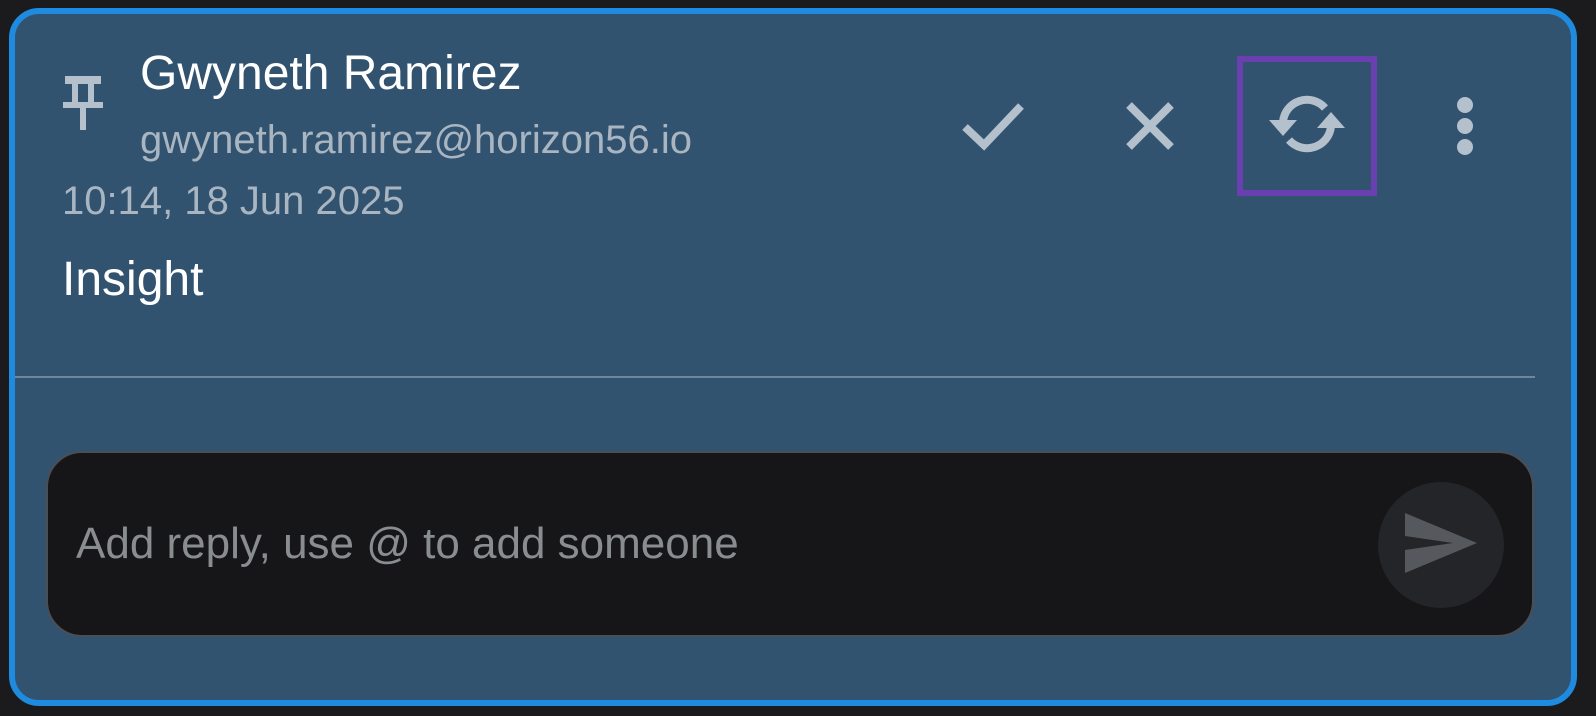 The image size is (1596, 716). I want to click on resolve-button, so click(993, 128).